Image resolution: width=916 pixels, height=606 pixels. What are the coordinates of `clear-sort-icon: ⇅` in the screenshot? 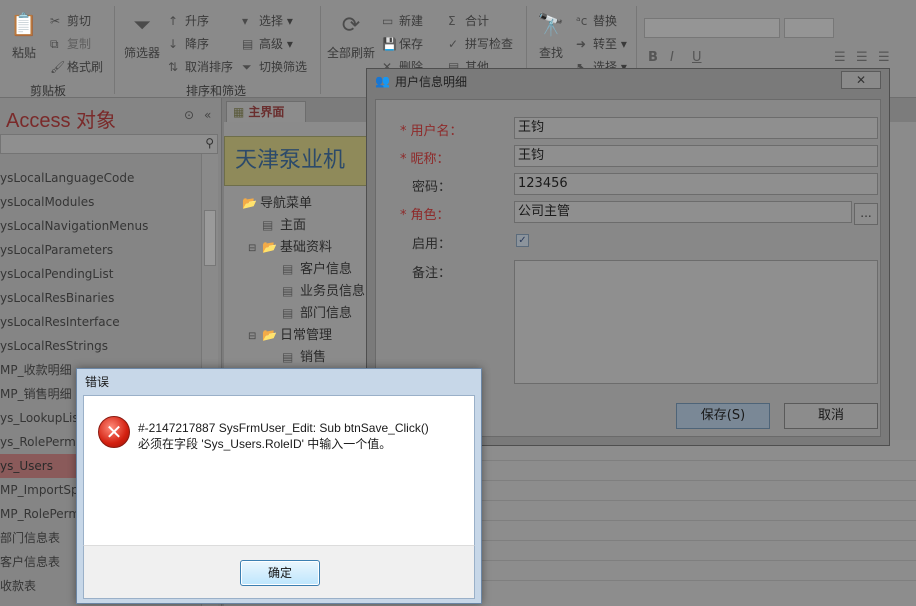 It's located at (173, 67).